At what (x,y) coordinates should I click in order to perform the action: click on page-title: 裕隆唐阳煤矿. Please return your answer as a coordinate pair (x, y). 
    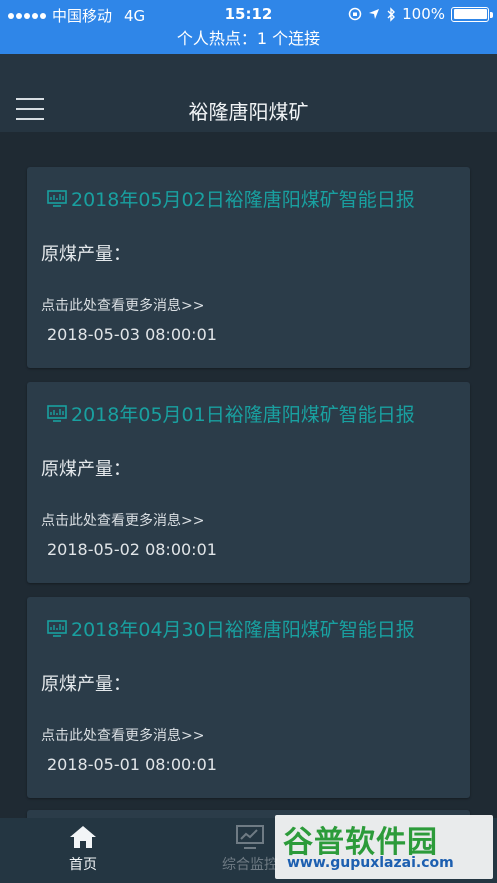
    Looking at the image, I should click on (248, 112).